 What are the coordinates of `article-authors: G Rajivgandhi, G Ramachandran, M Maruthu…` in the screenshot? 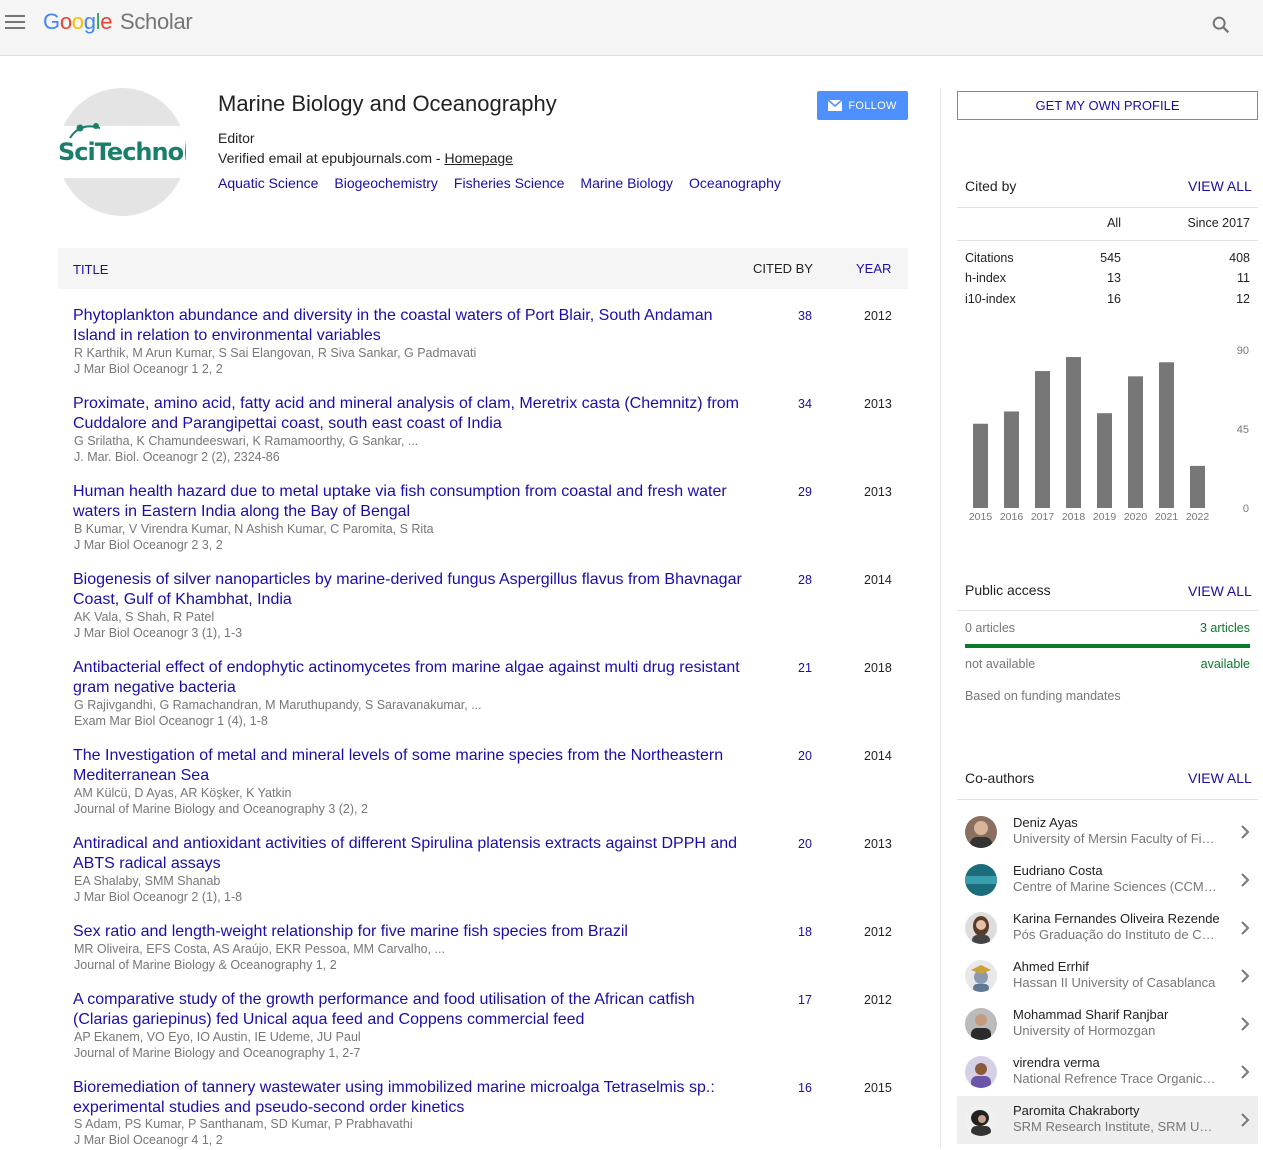 It's located at (278, 705).